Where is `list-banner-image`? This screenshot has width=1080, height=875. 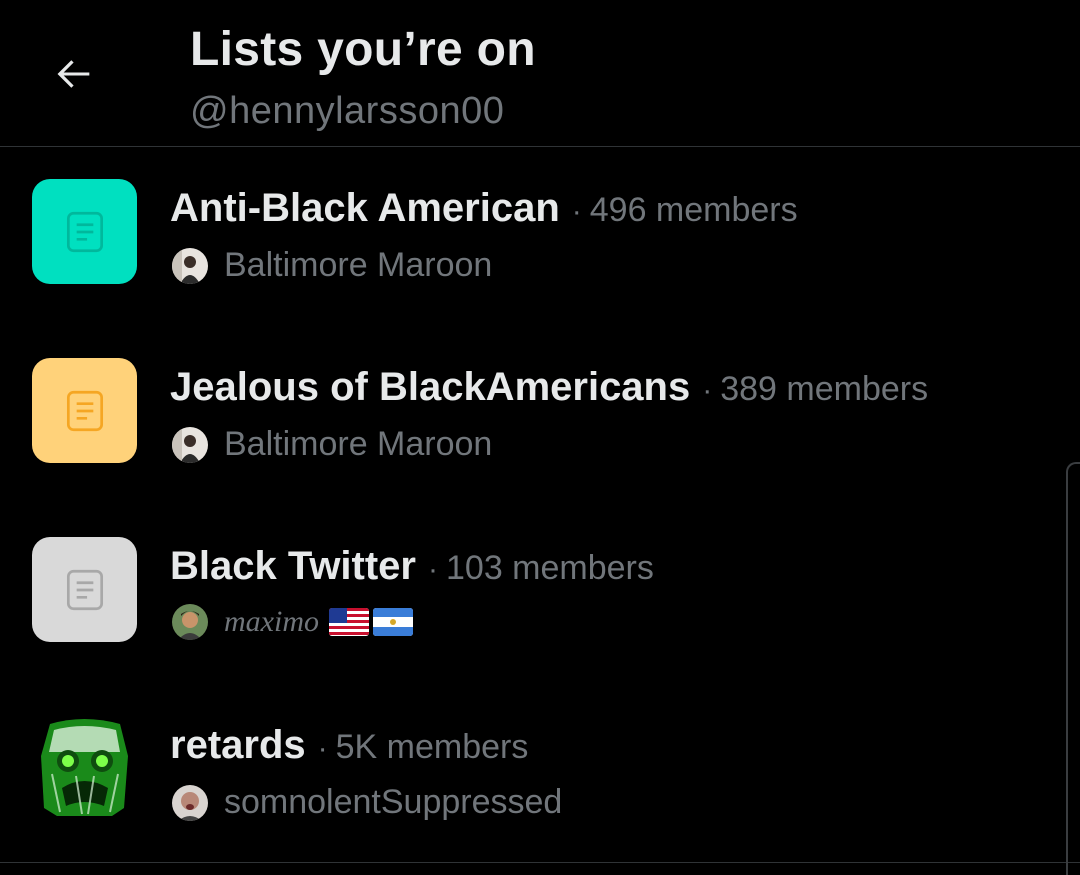 list-banner-image is located at coordinates (84, 768).